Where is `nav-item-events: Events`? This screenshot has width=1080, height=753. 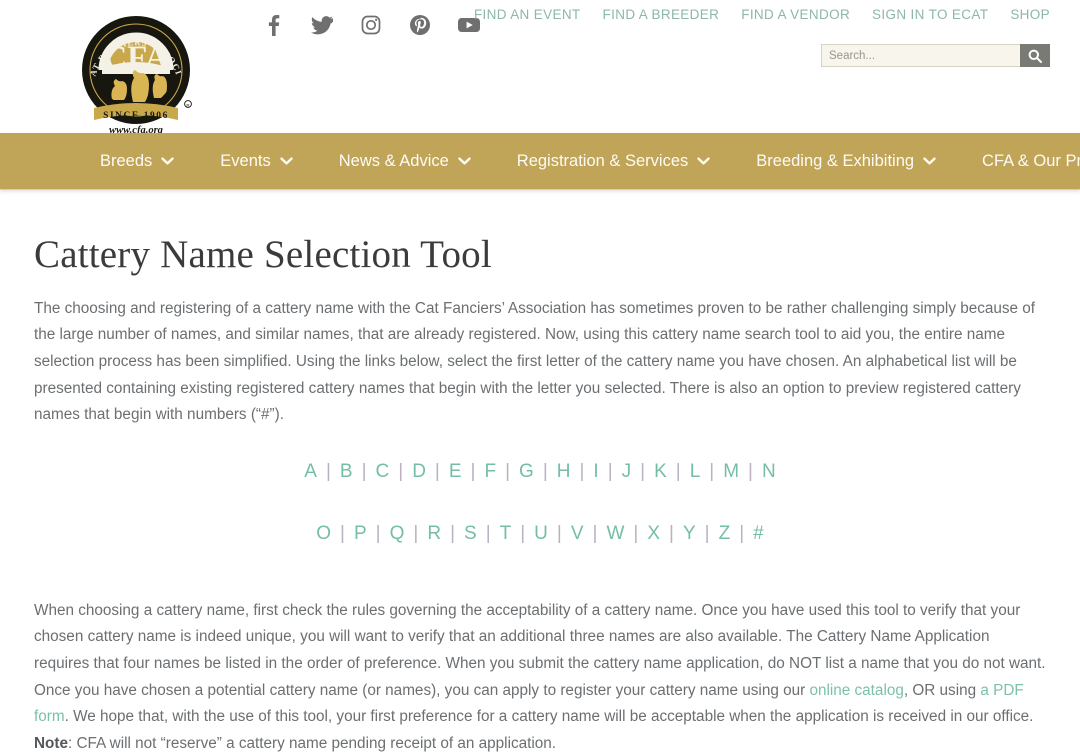
nav-item-events: Events is located at coordinates (256, 161).